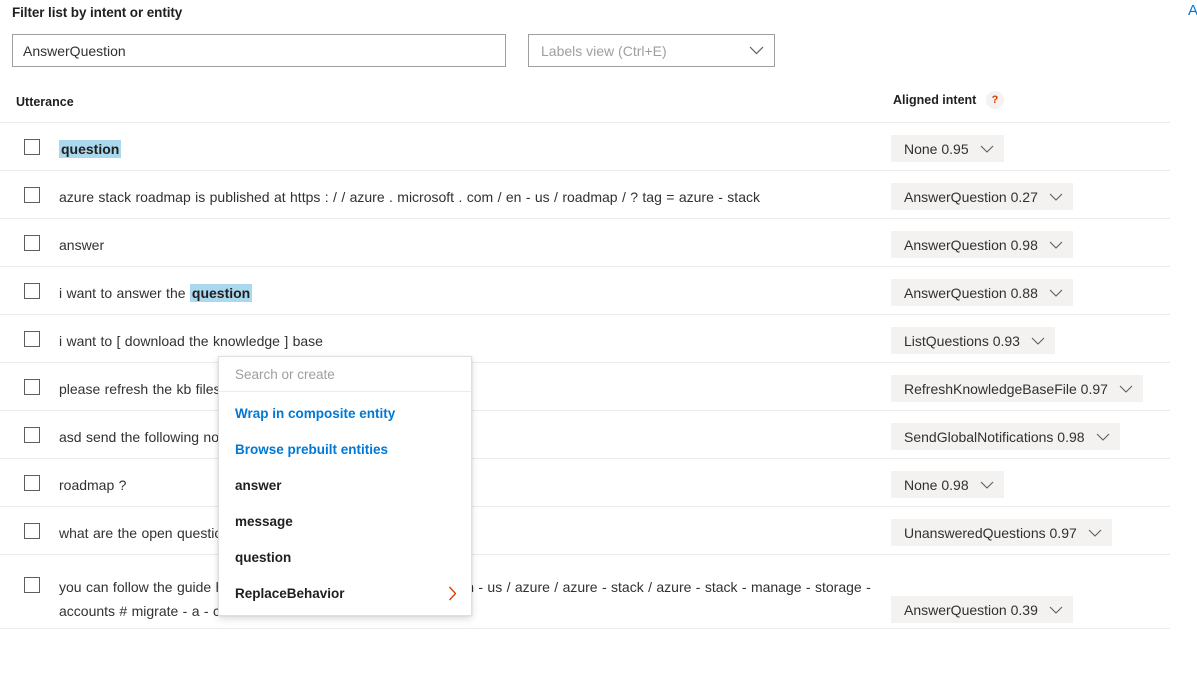  Describe the element at coordinates (474, 485) in the screenshot. I see `utterance-text: roadmap ?` at that location.